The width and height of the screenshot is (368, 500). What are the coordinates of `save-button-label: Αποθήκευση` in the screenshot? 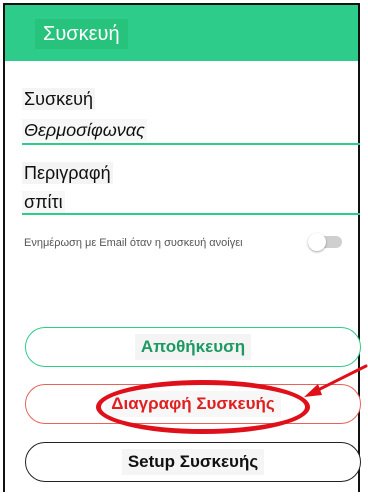 It's located at (193, 347).